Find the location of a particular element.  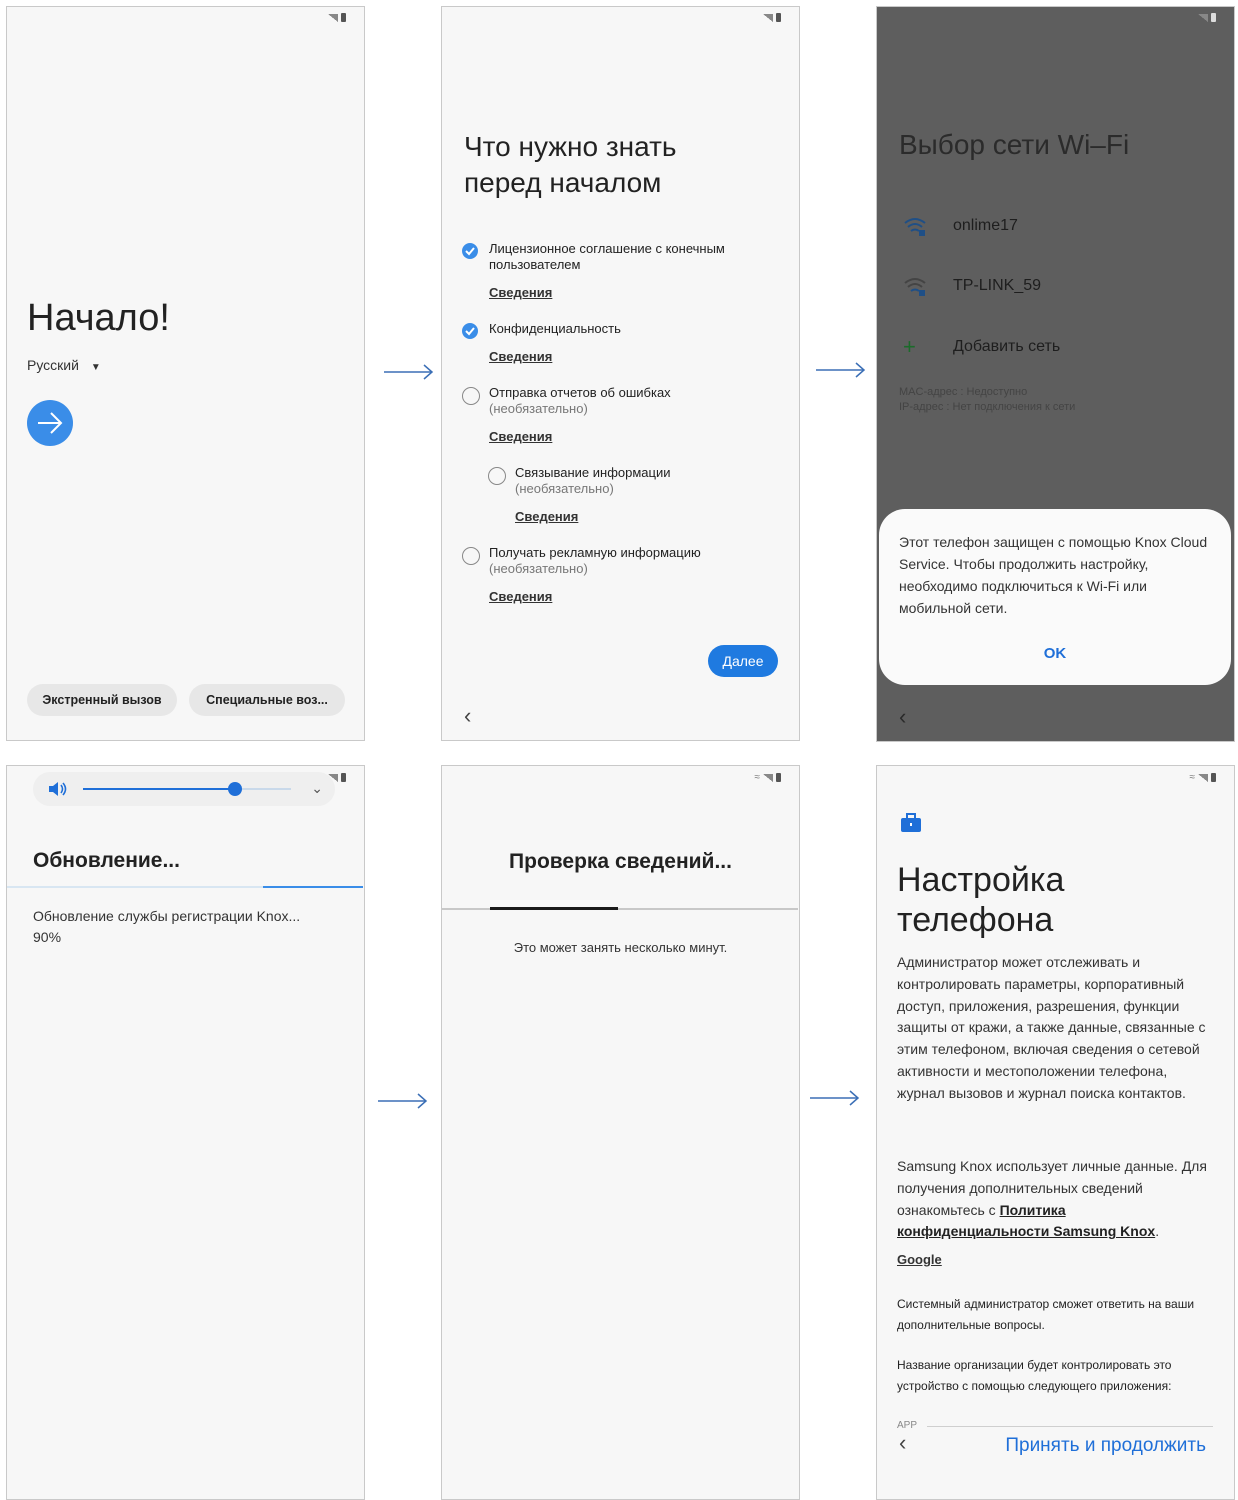

terms-title: Что нужно знать перед началом is located at coordinates (570, 165).